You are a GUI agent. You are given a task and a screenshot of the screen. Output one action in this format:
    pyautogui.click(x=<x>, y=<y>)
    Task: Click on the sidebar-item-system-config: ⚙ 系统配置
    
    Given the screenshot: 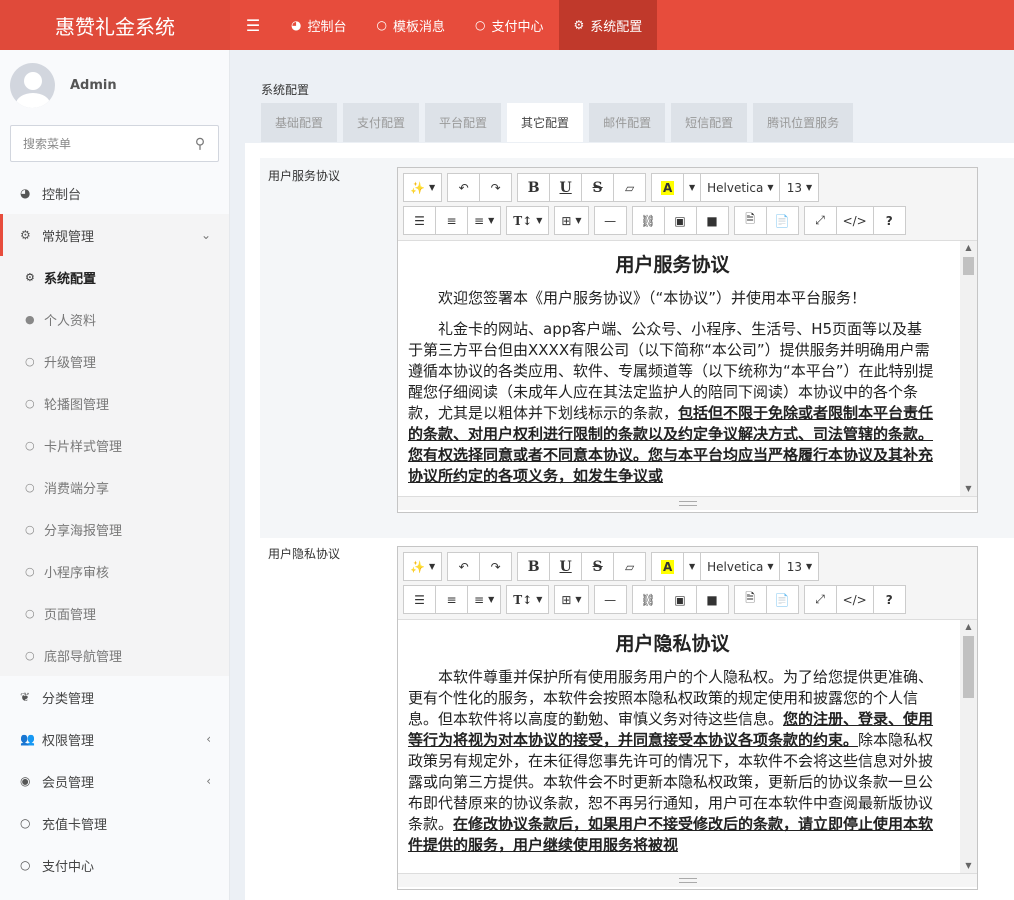 What is the action you would take?
    pyautogui.click(x=114, y=277)
    